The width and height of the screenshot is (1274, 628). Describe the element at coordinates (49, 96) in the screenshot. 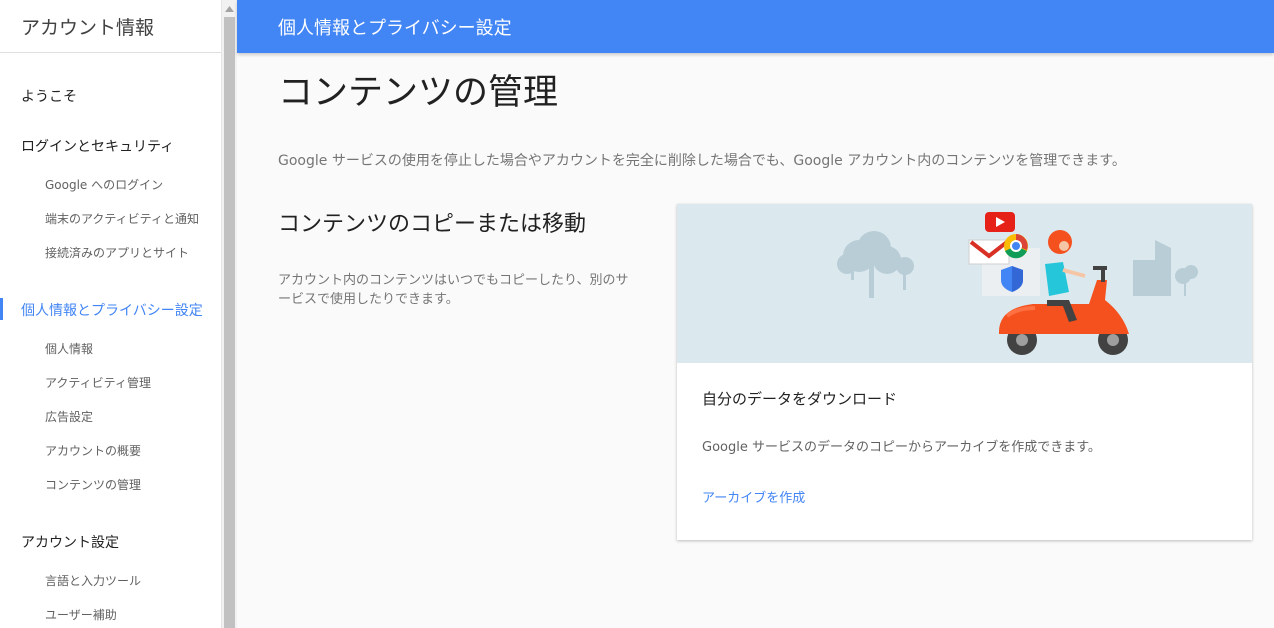

I see `sidebar-item-welcome: ようこそ` at that location.